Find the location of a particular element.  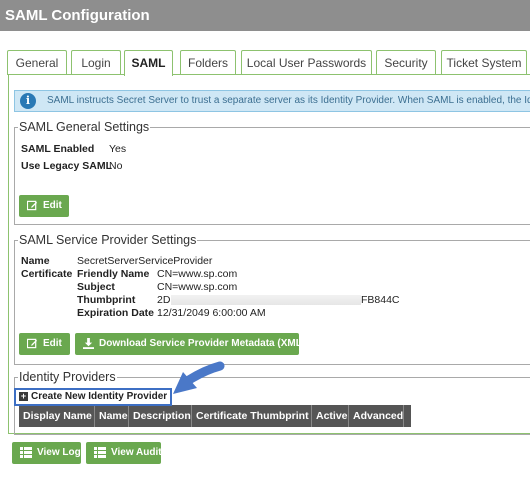

column-certificate-thumbprint: Certificate Thumbprint is located at coordinates (252, 416).